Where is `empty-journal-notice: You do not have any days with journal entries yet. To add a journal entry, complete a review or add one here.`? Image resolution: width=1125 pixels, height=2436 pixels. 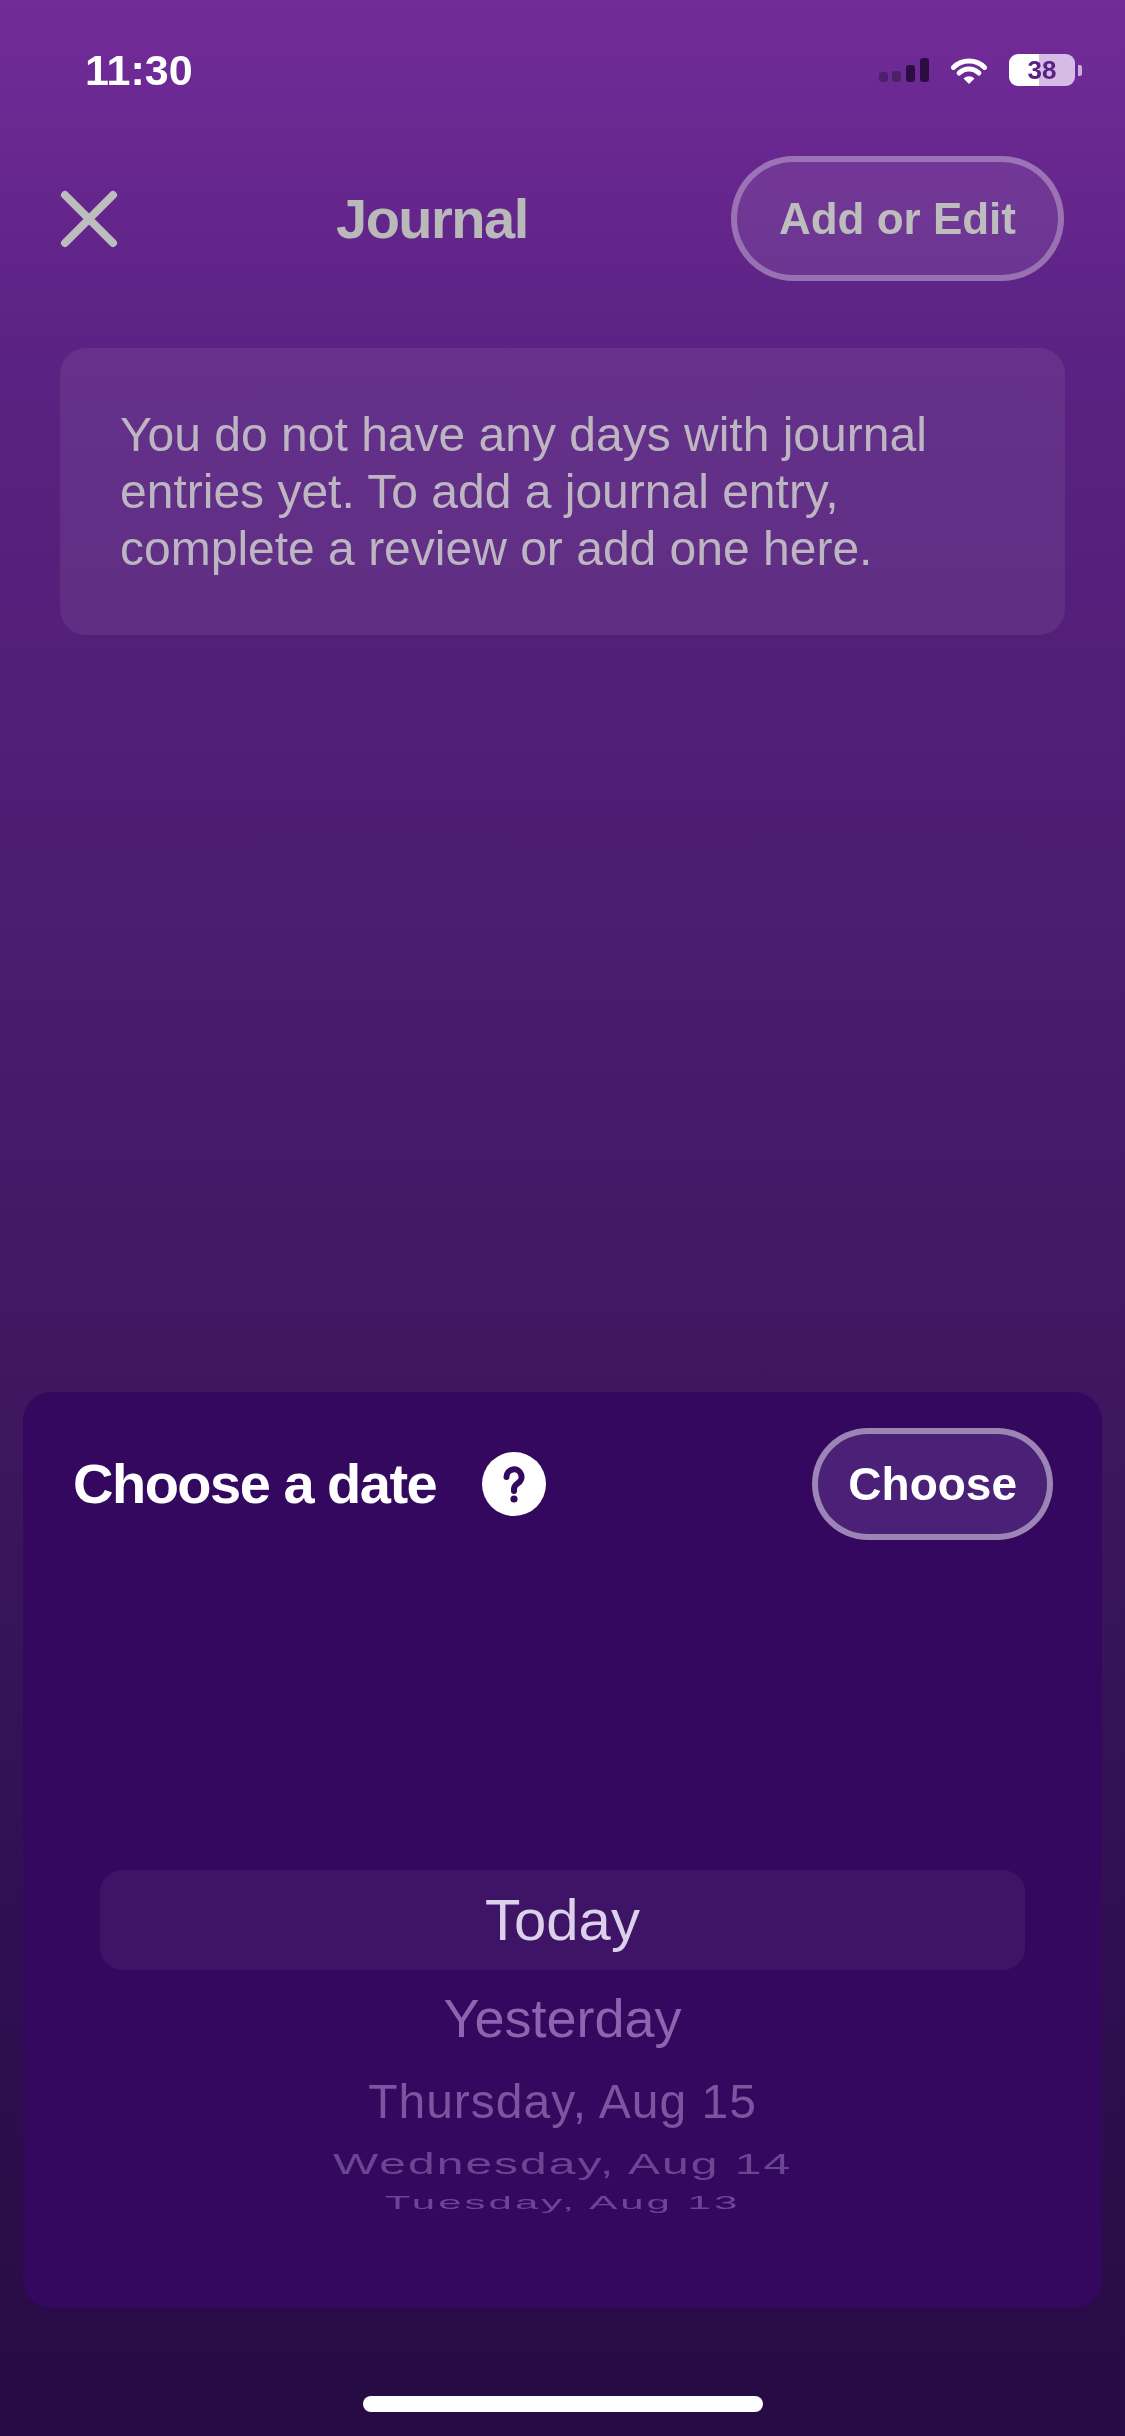
empty-journal-notice: You do not have any days with journal entries yet. To add a journal entry, complete a review or add one here. is located at coordinates (562, 491).